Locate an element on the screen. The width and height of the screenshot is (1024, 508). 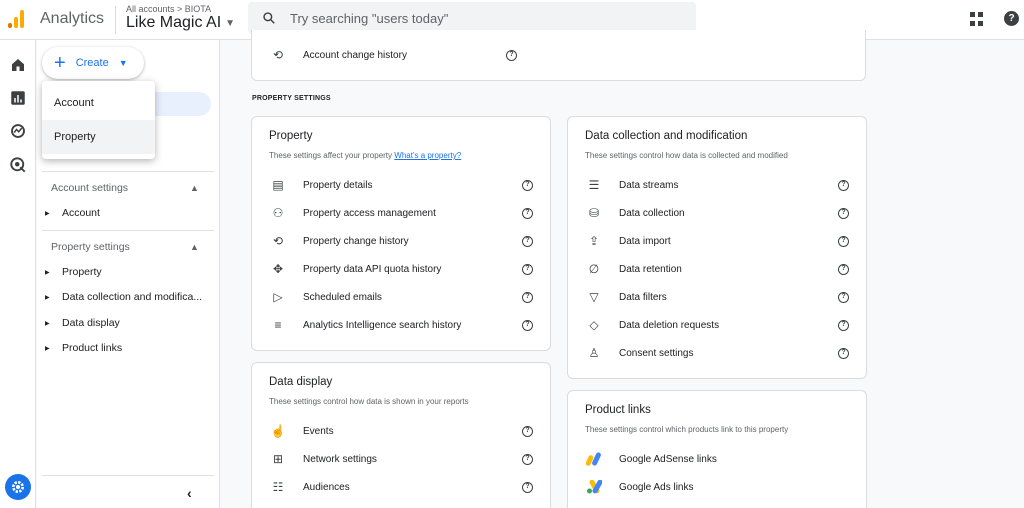
settings-row: Google AdSense links is located at coordinates (717, 459).